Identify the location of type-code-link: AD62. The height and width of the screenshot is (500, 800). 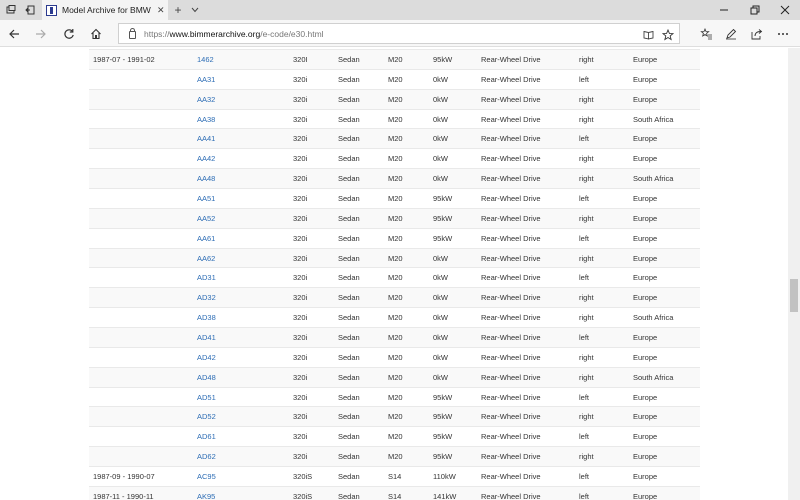
(206, 456).